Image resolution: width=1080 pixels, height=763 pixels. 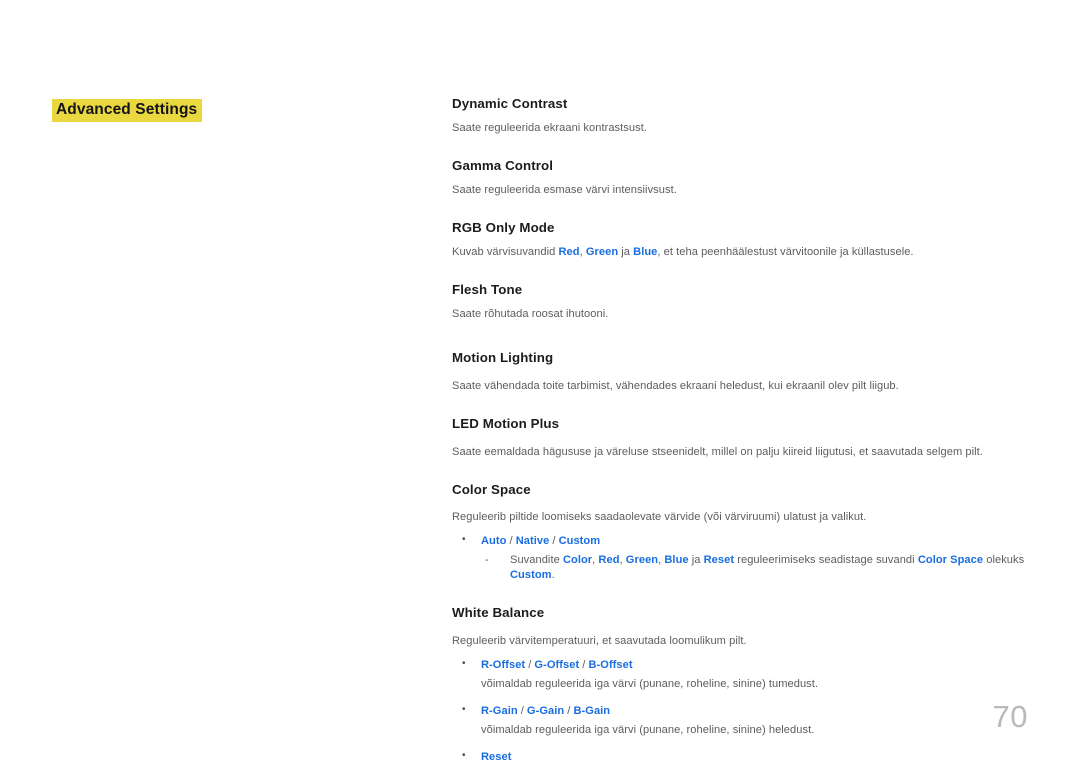 What do you see at coordinates (530, 313) in the screenshot?
I see `setting-description: Saate rõhutada roosat ihutooni.` at bounding box center [530, 313].